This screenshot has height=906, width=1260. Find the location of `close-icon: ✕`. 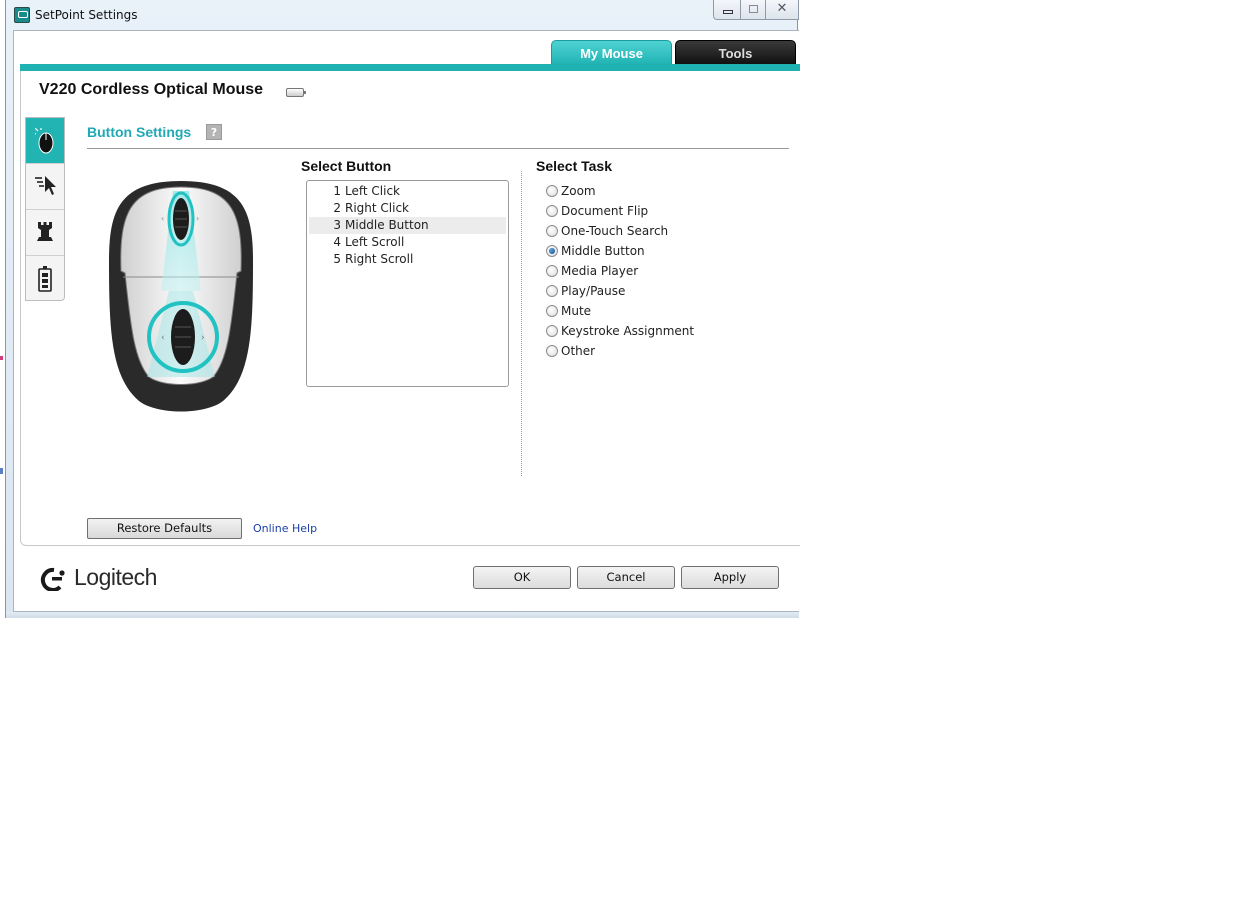

close-icon: ✕ is located at coordinates (782, 8).